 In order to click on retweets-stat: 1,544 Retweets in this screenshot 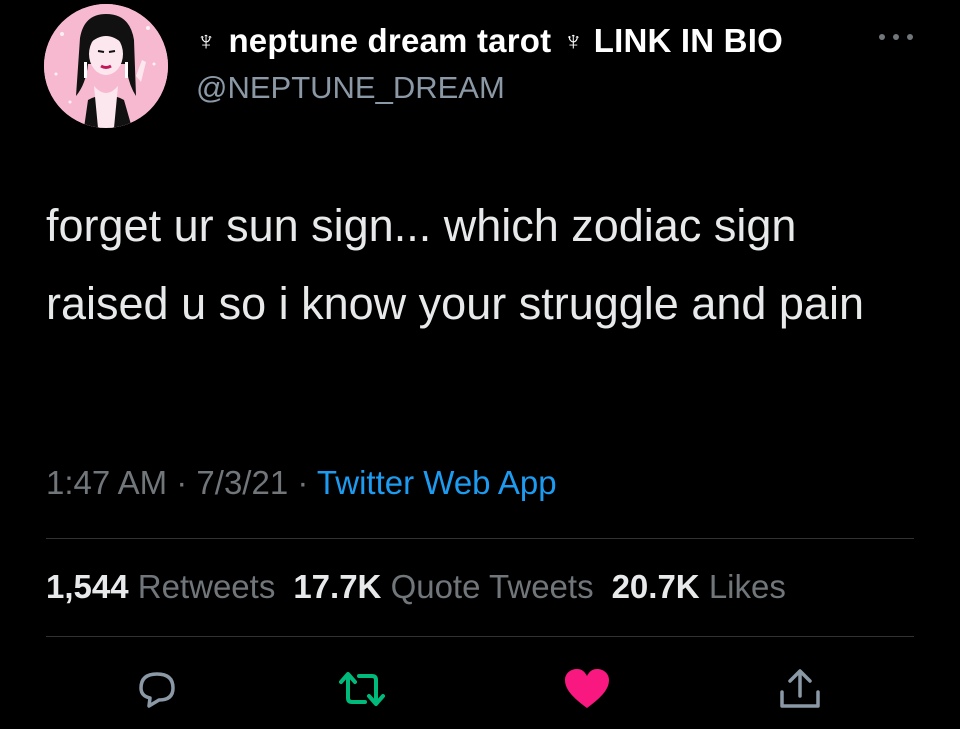, I will do `click(160, 586)`.